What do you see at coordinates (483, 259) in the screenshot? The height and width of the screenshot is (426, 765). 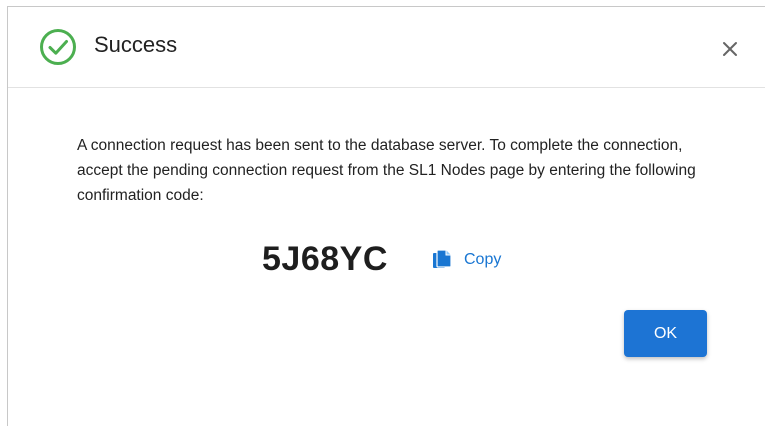 I see `copy-label: Copy` at bounding box center [483, 259].